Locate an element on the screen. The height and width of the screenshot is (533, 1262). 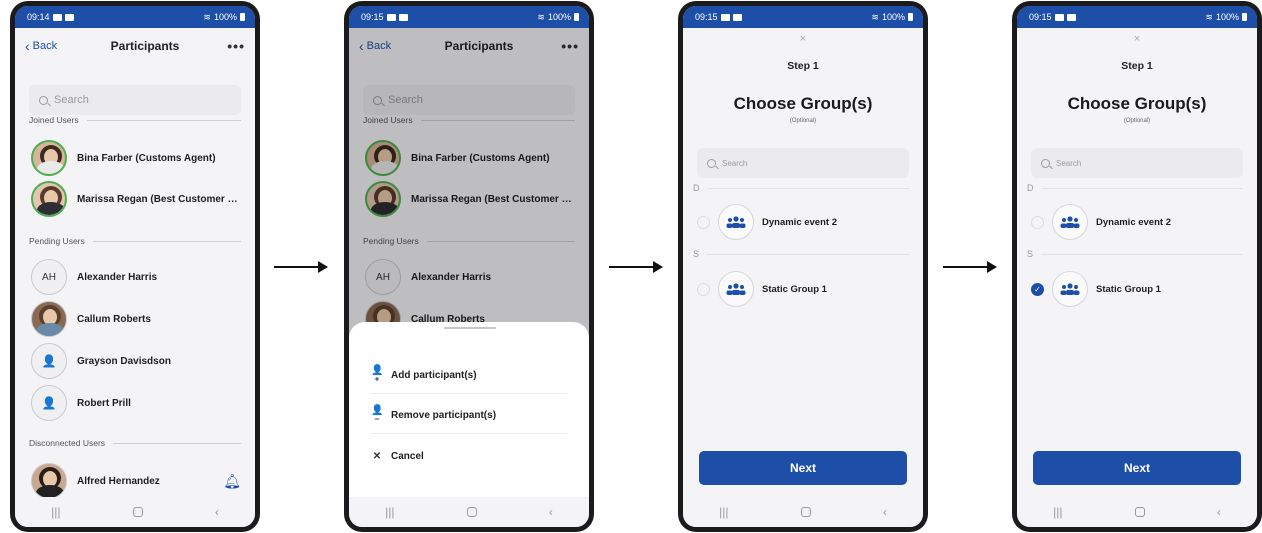
user-name: Grayson Davisdson is located at coordinates (124, 361).